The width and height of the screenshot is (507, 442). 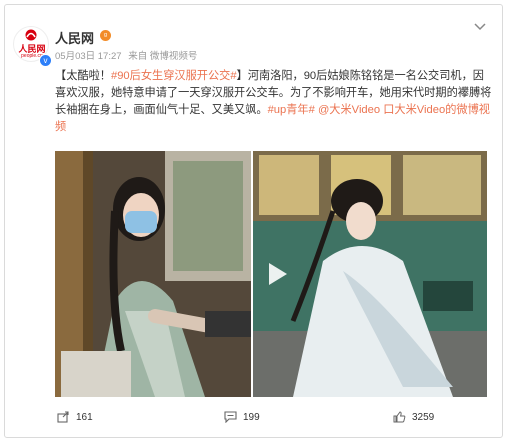 What do you see at coordinates (242, 417) in the screenshot?
I see `comment-button: 199` at bounding box center [242, 417].